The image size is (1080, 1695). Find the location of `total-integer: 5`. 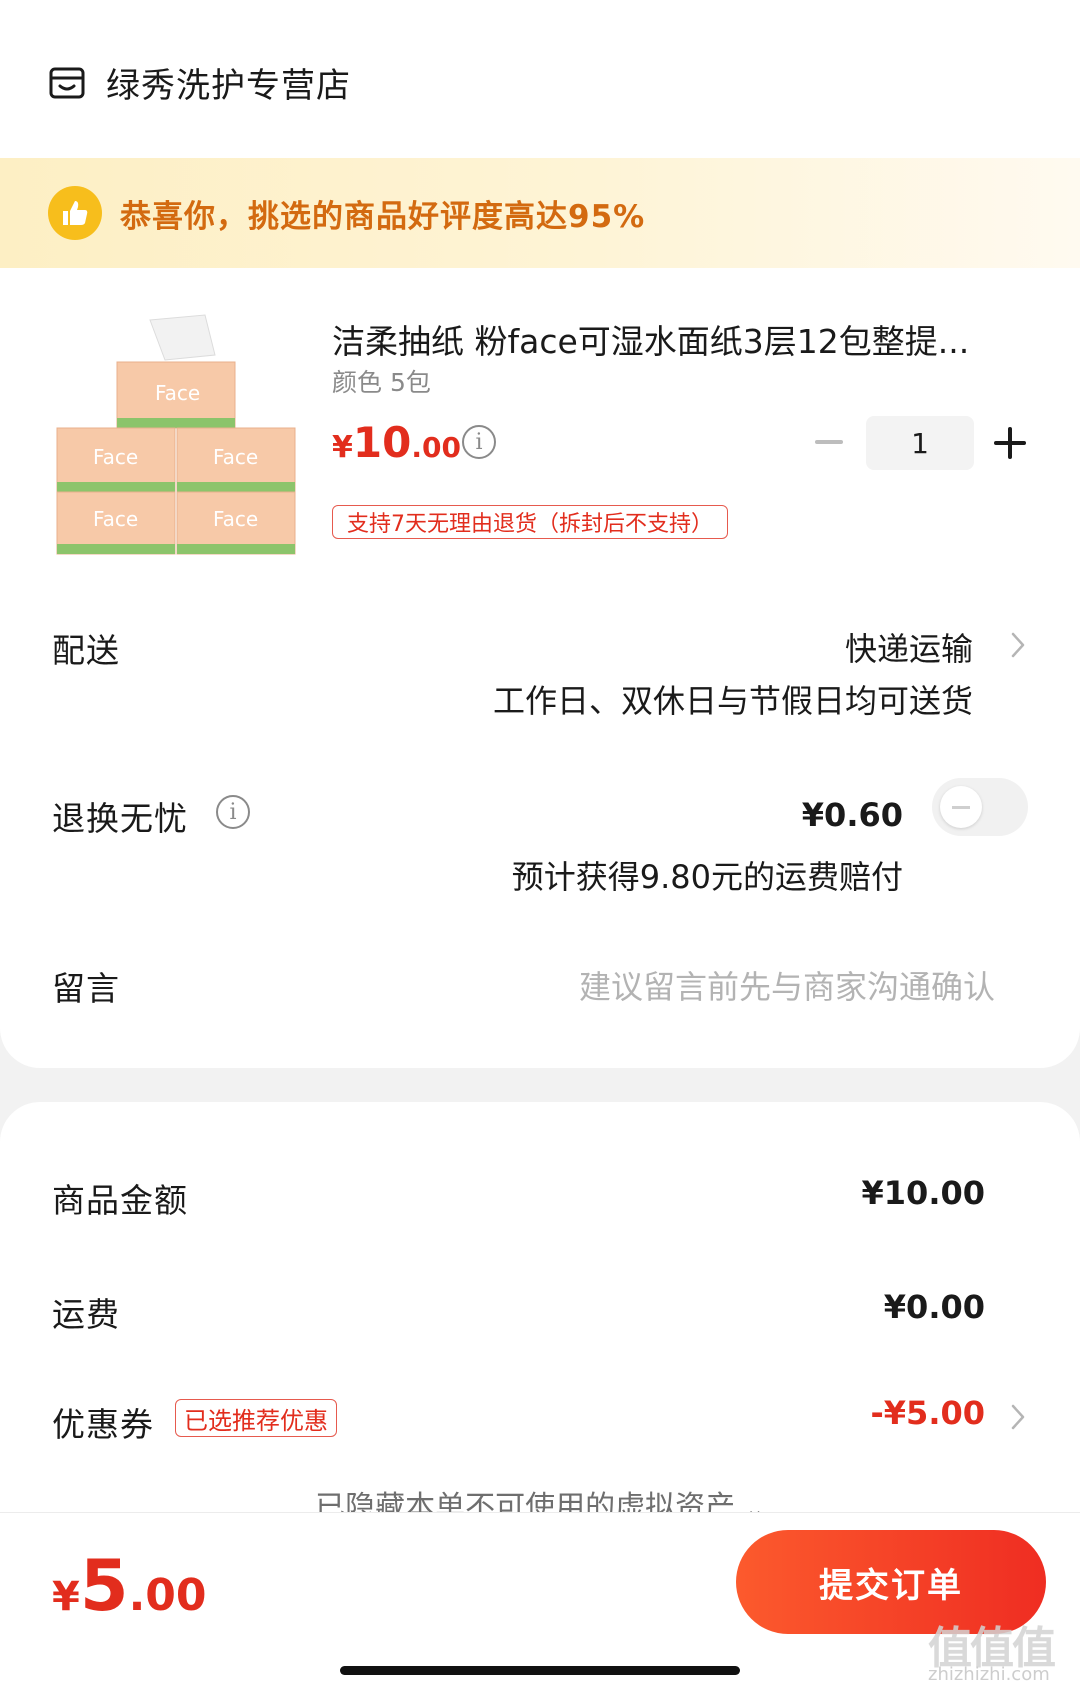

total-integer: 5 is located at coordinates (104, 1586).